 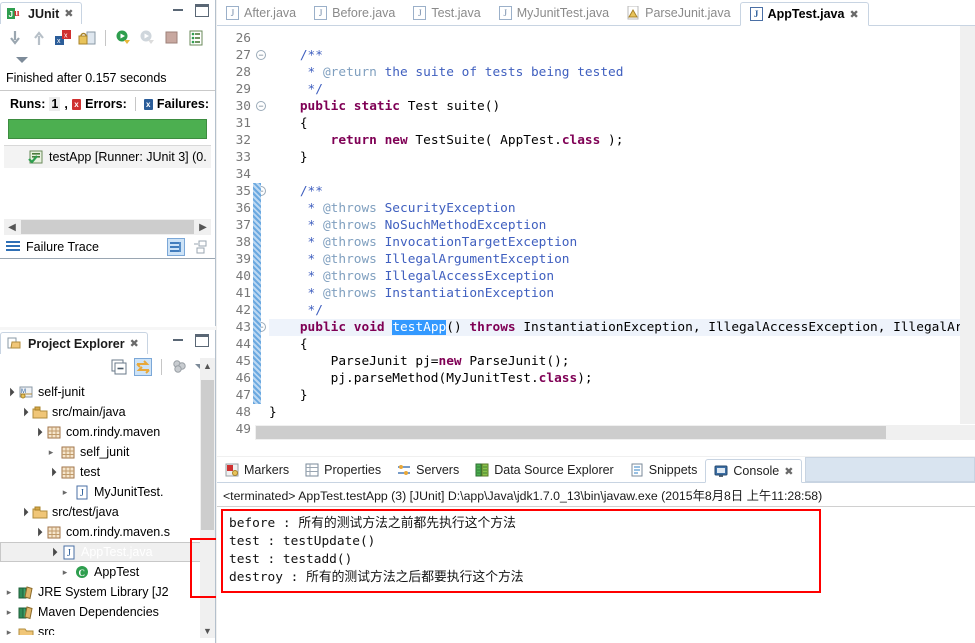 What do you see at coordinates (622, 242) in the screenshot?
I see `code-line: * @throws InvocationTargetException` at bounding box center [622, 242].